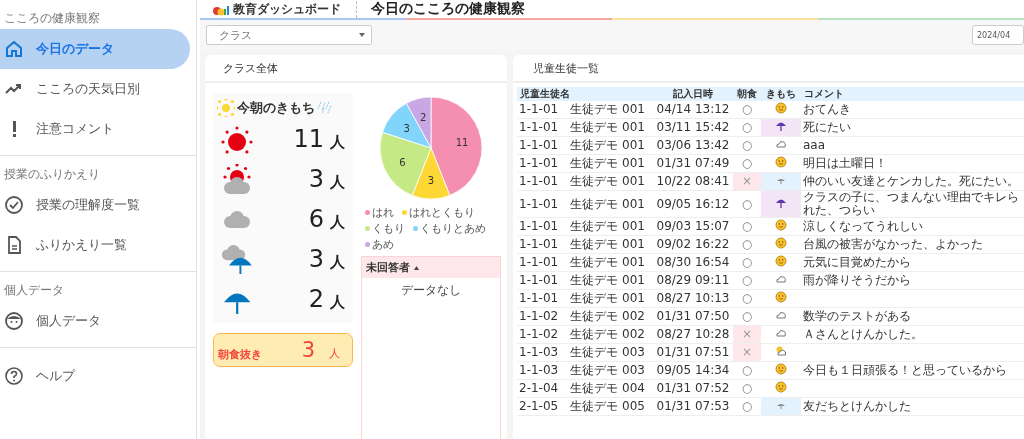 The height and width of the screenshot is (439, 1024). Describe the element at coordinates (423, 118) in the screenshot. I see `slice-label: 2` at that location.